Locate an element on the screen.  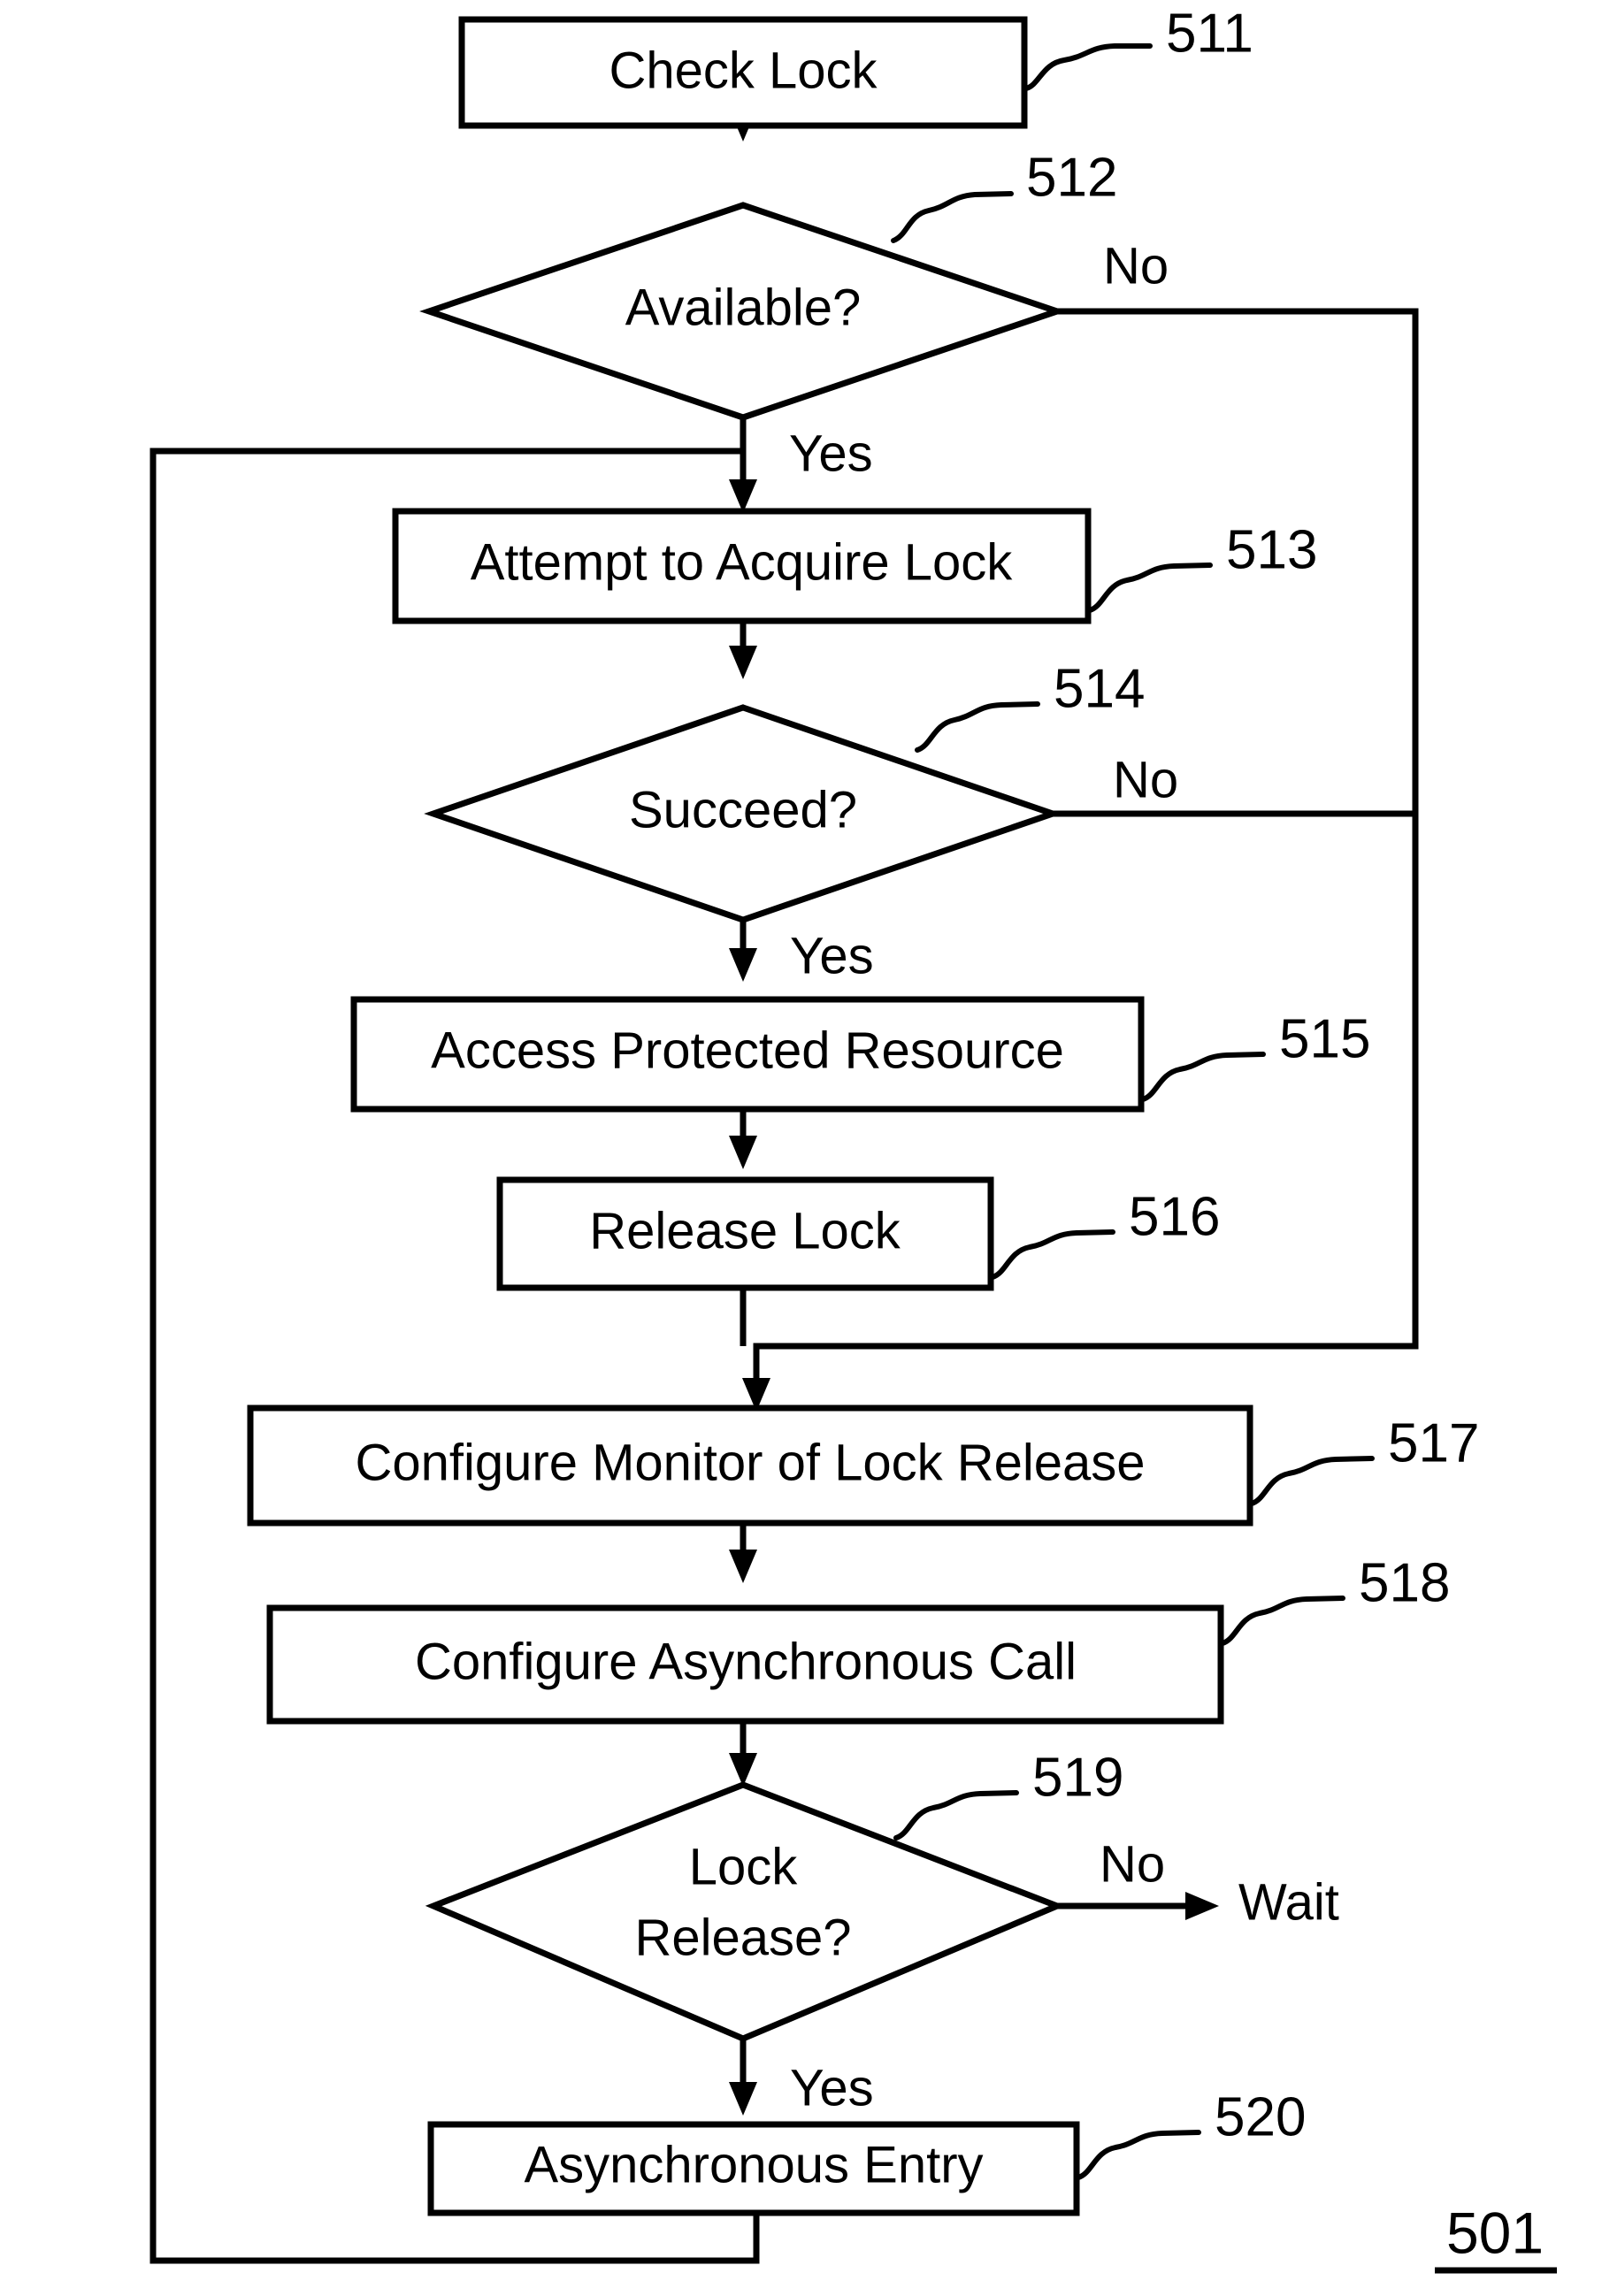
node-519-label-line2: Release? is located at coordinates (742, 1937).